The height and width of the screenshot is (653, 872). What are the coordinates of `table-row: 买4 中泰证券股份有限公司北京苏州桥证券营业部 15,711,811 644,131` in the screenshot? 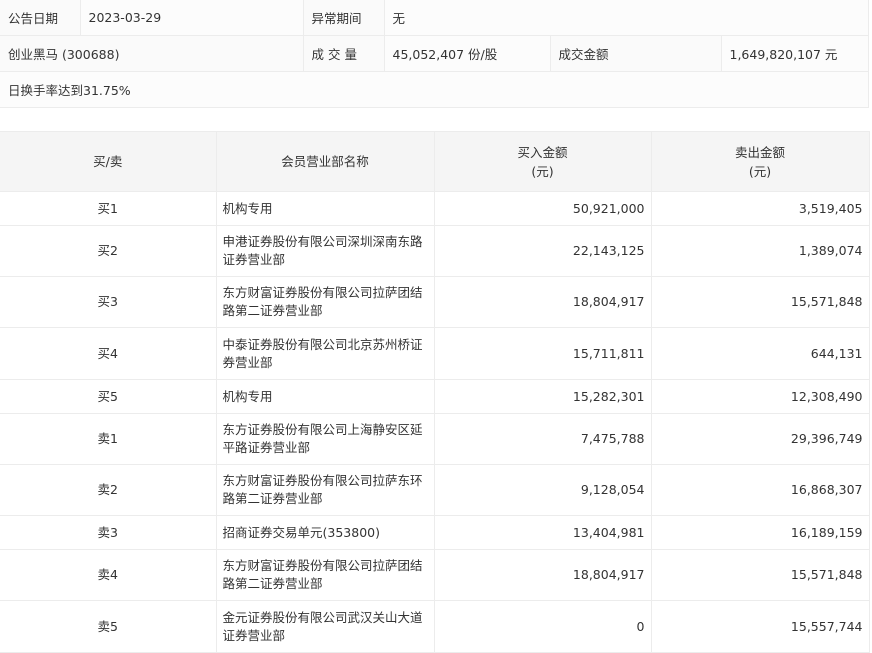 It's located at (435, 353).